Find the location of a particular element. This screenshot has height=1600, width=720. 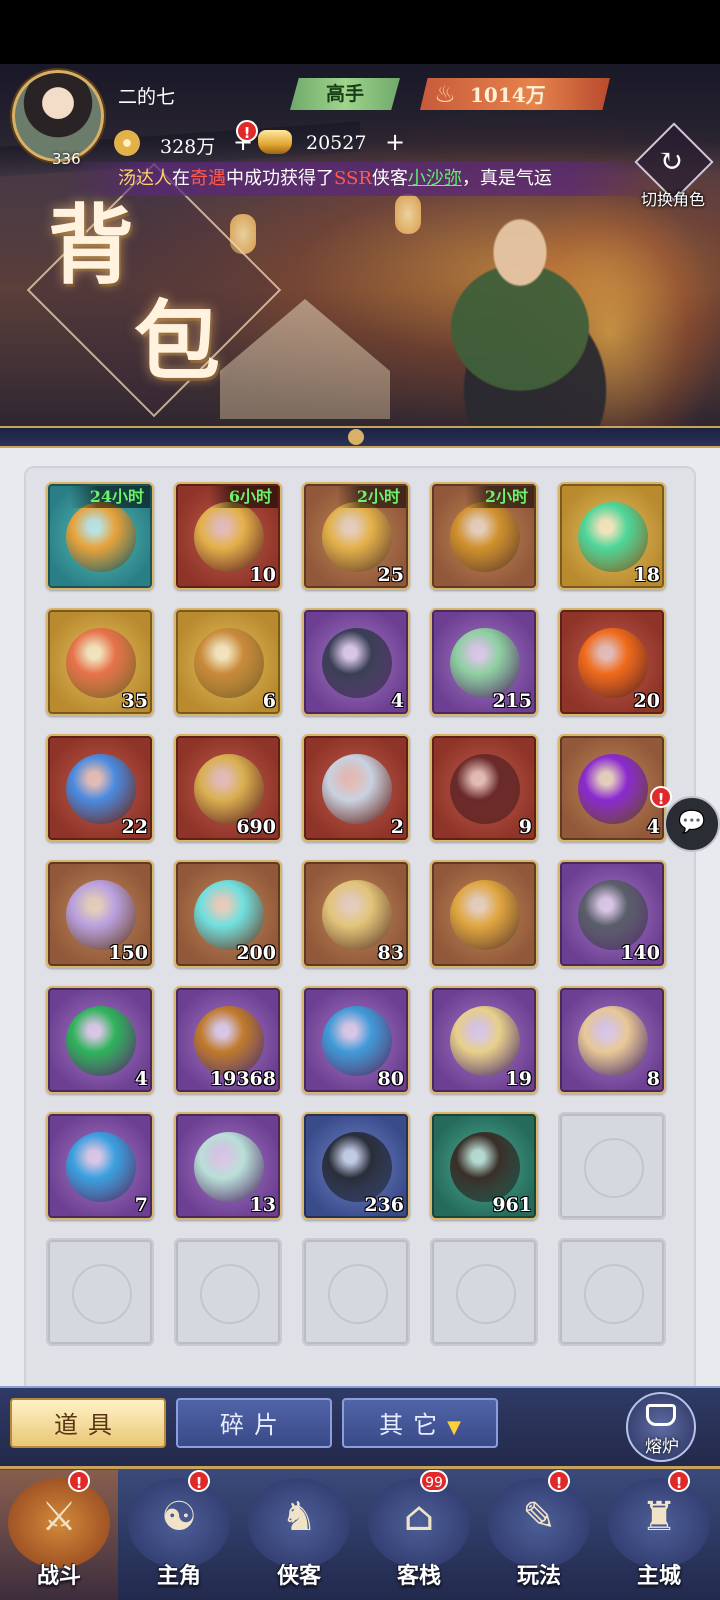

flower-wine-jar-icon is located at coordinates (357, 1167).